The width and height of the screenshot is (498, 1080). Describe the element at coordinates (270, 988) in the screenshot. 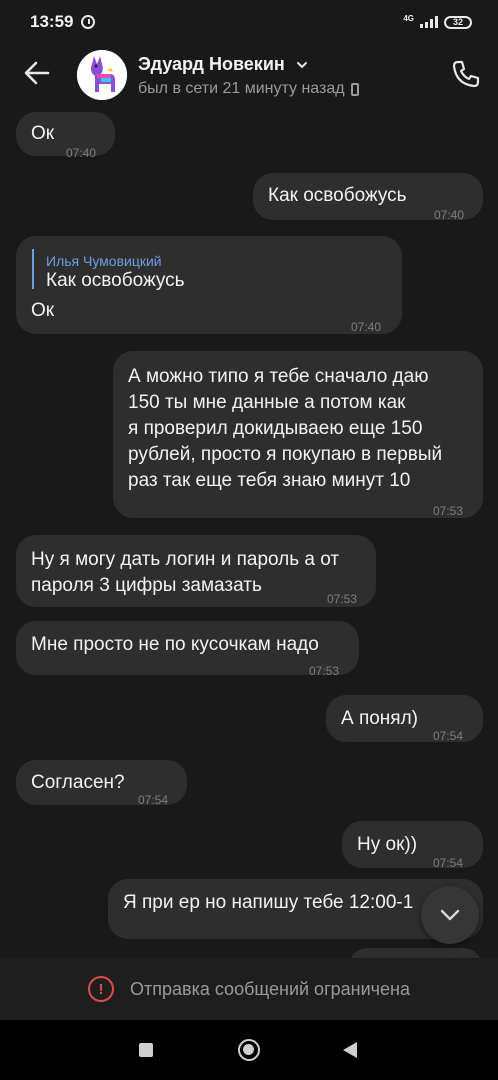

I see `restricted-text: Отправка сообщений ограничена` at that location.